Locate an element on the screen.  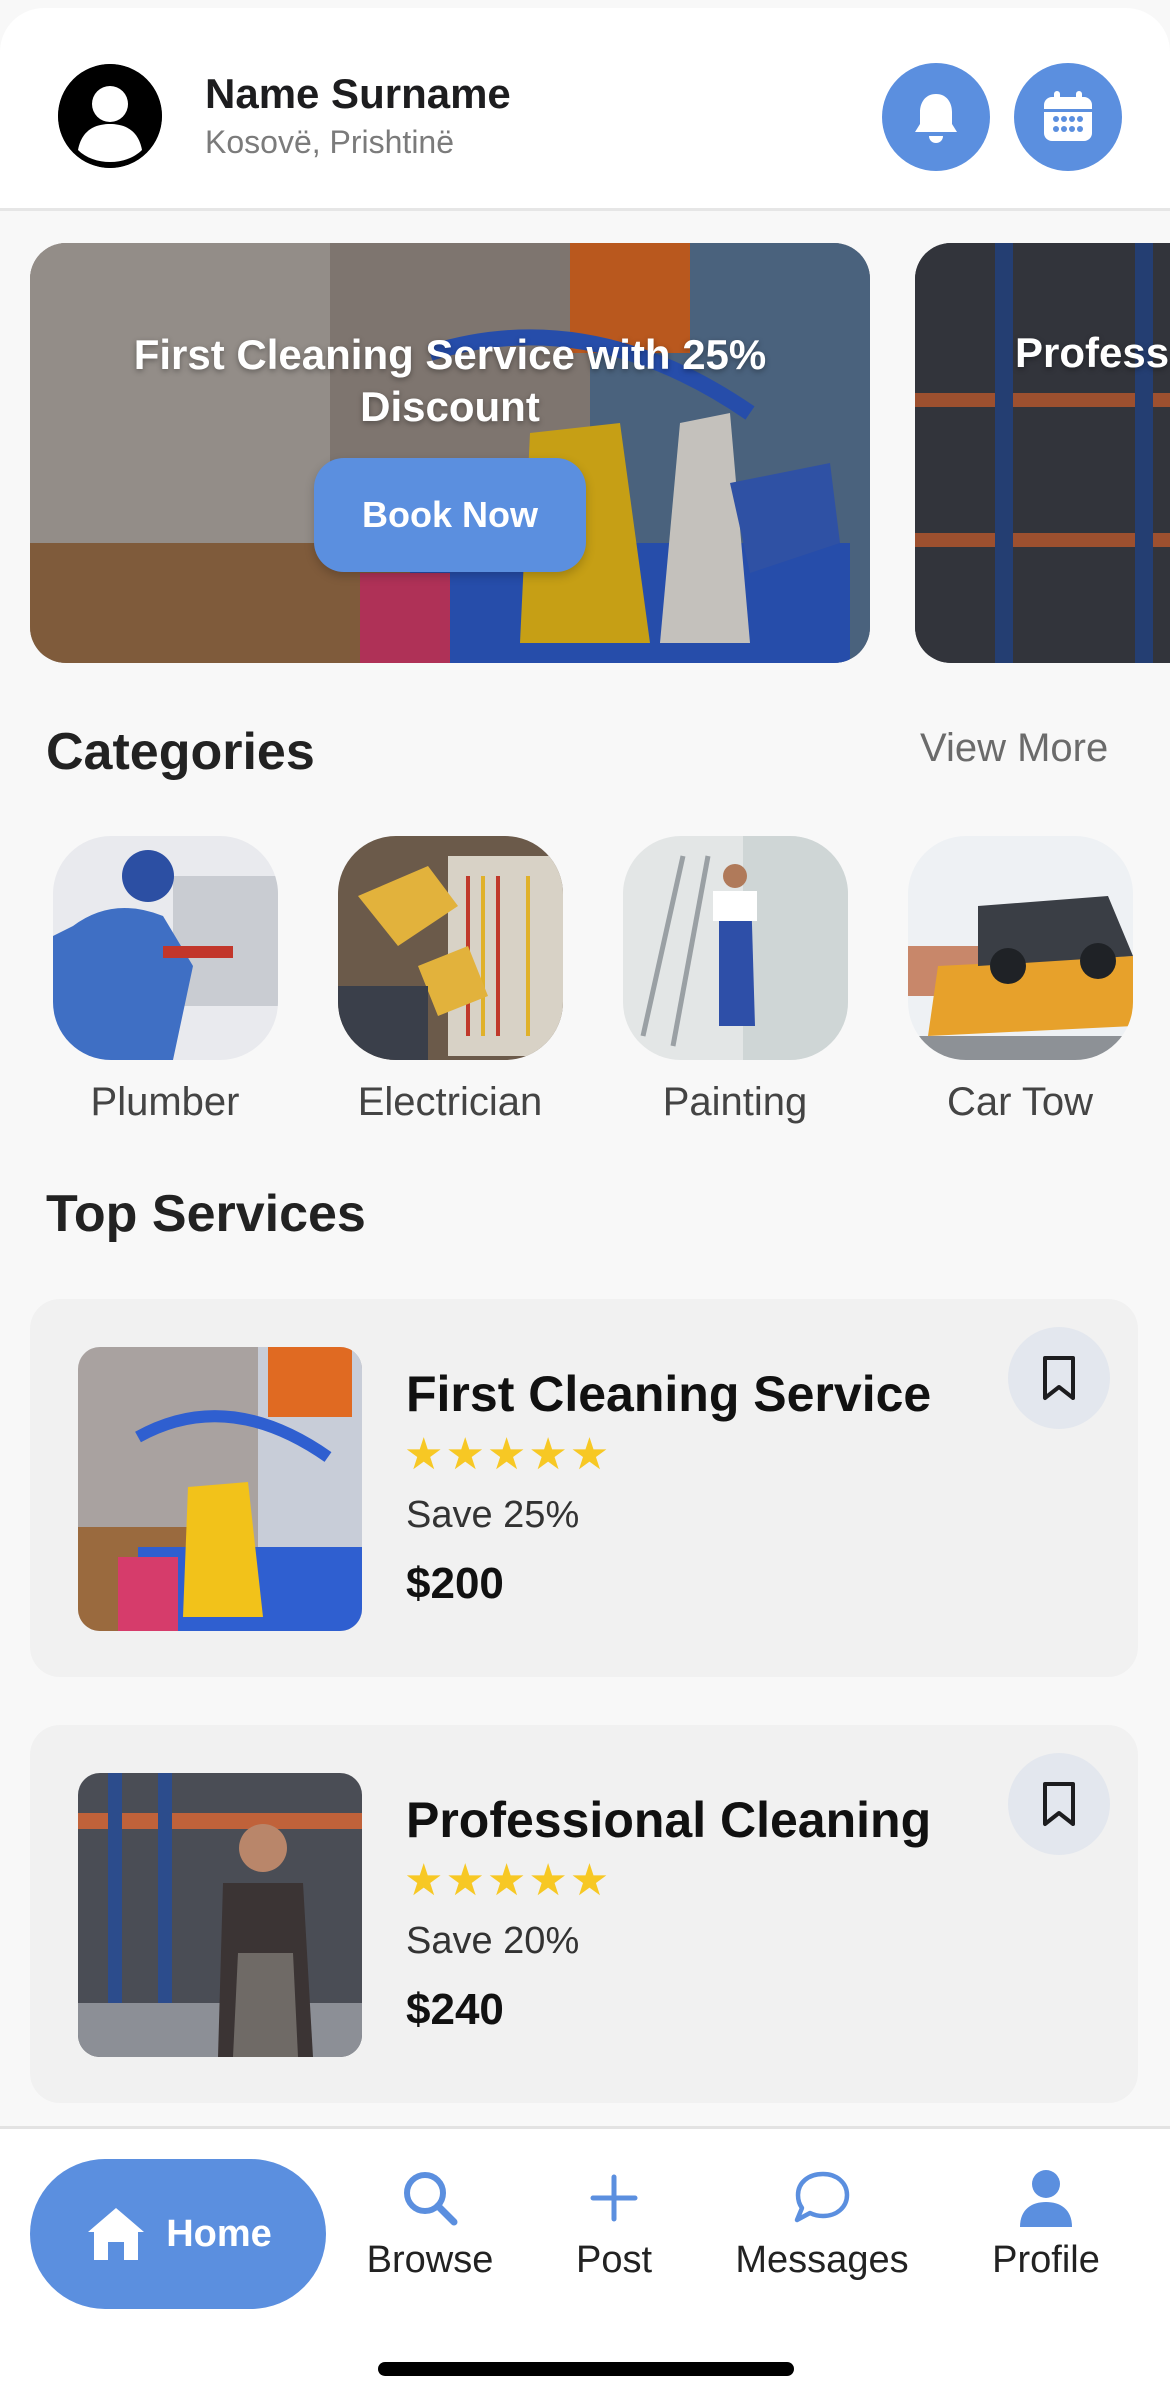
category-label: Electrician is located at coordinates (450, 1102).